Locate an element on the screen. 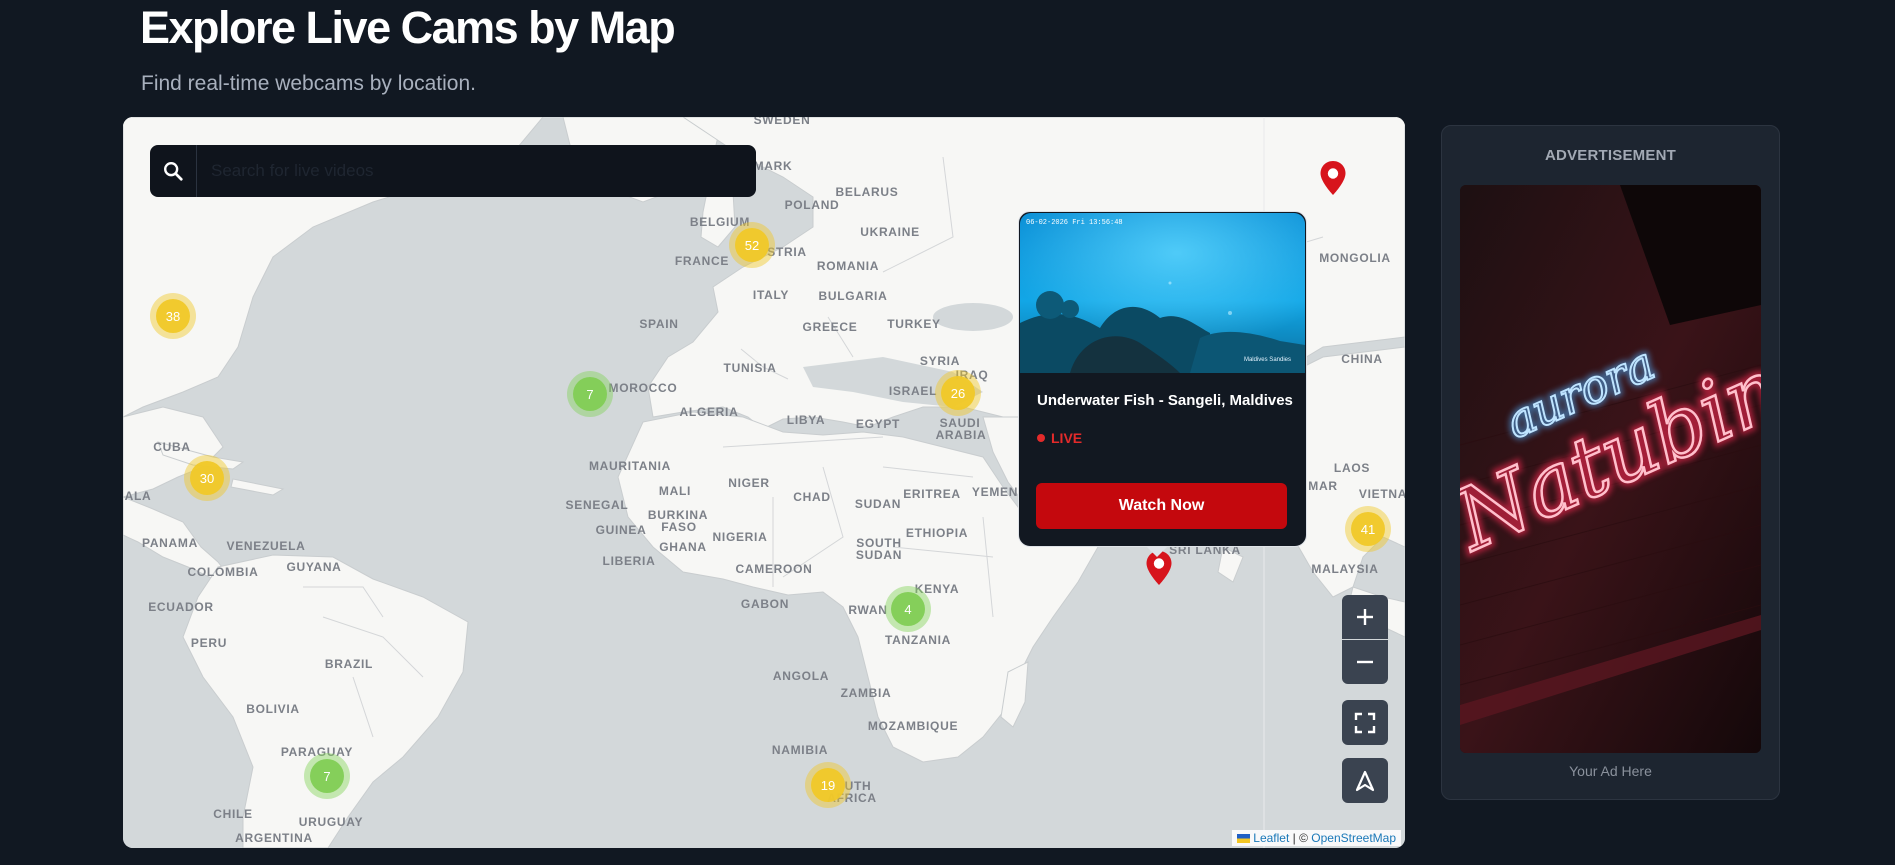 The width and height of the screenshot is (1895, 865). country-label: YEMEN is located at coordinates (995, 492).